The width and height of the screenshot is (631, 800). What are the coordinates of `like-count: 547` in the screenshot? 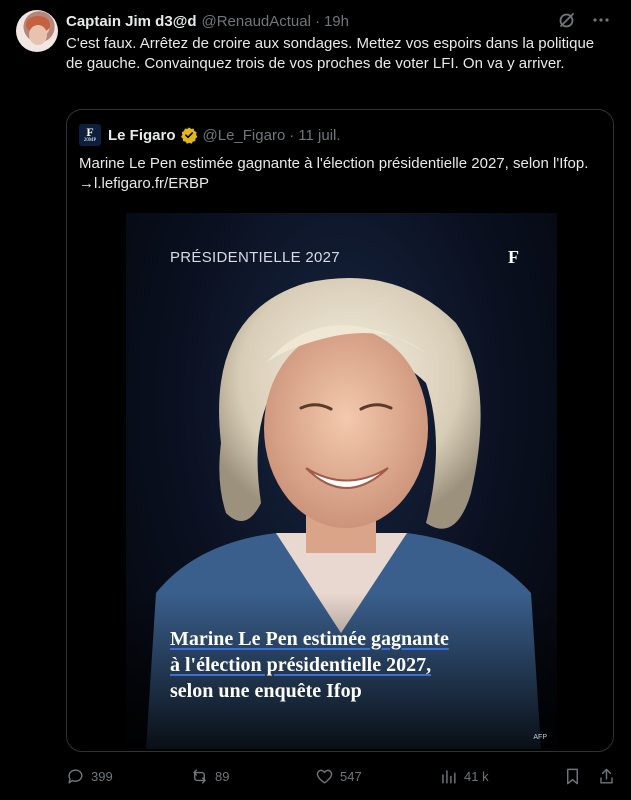 It's located at (351, 776).